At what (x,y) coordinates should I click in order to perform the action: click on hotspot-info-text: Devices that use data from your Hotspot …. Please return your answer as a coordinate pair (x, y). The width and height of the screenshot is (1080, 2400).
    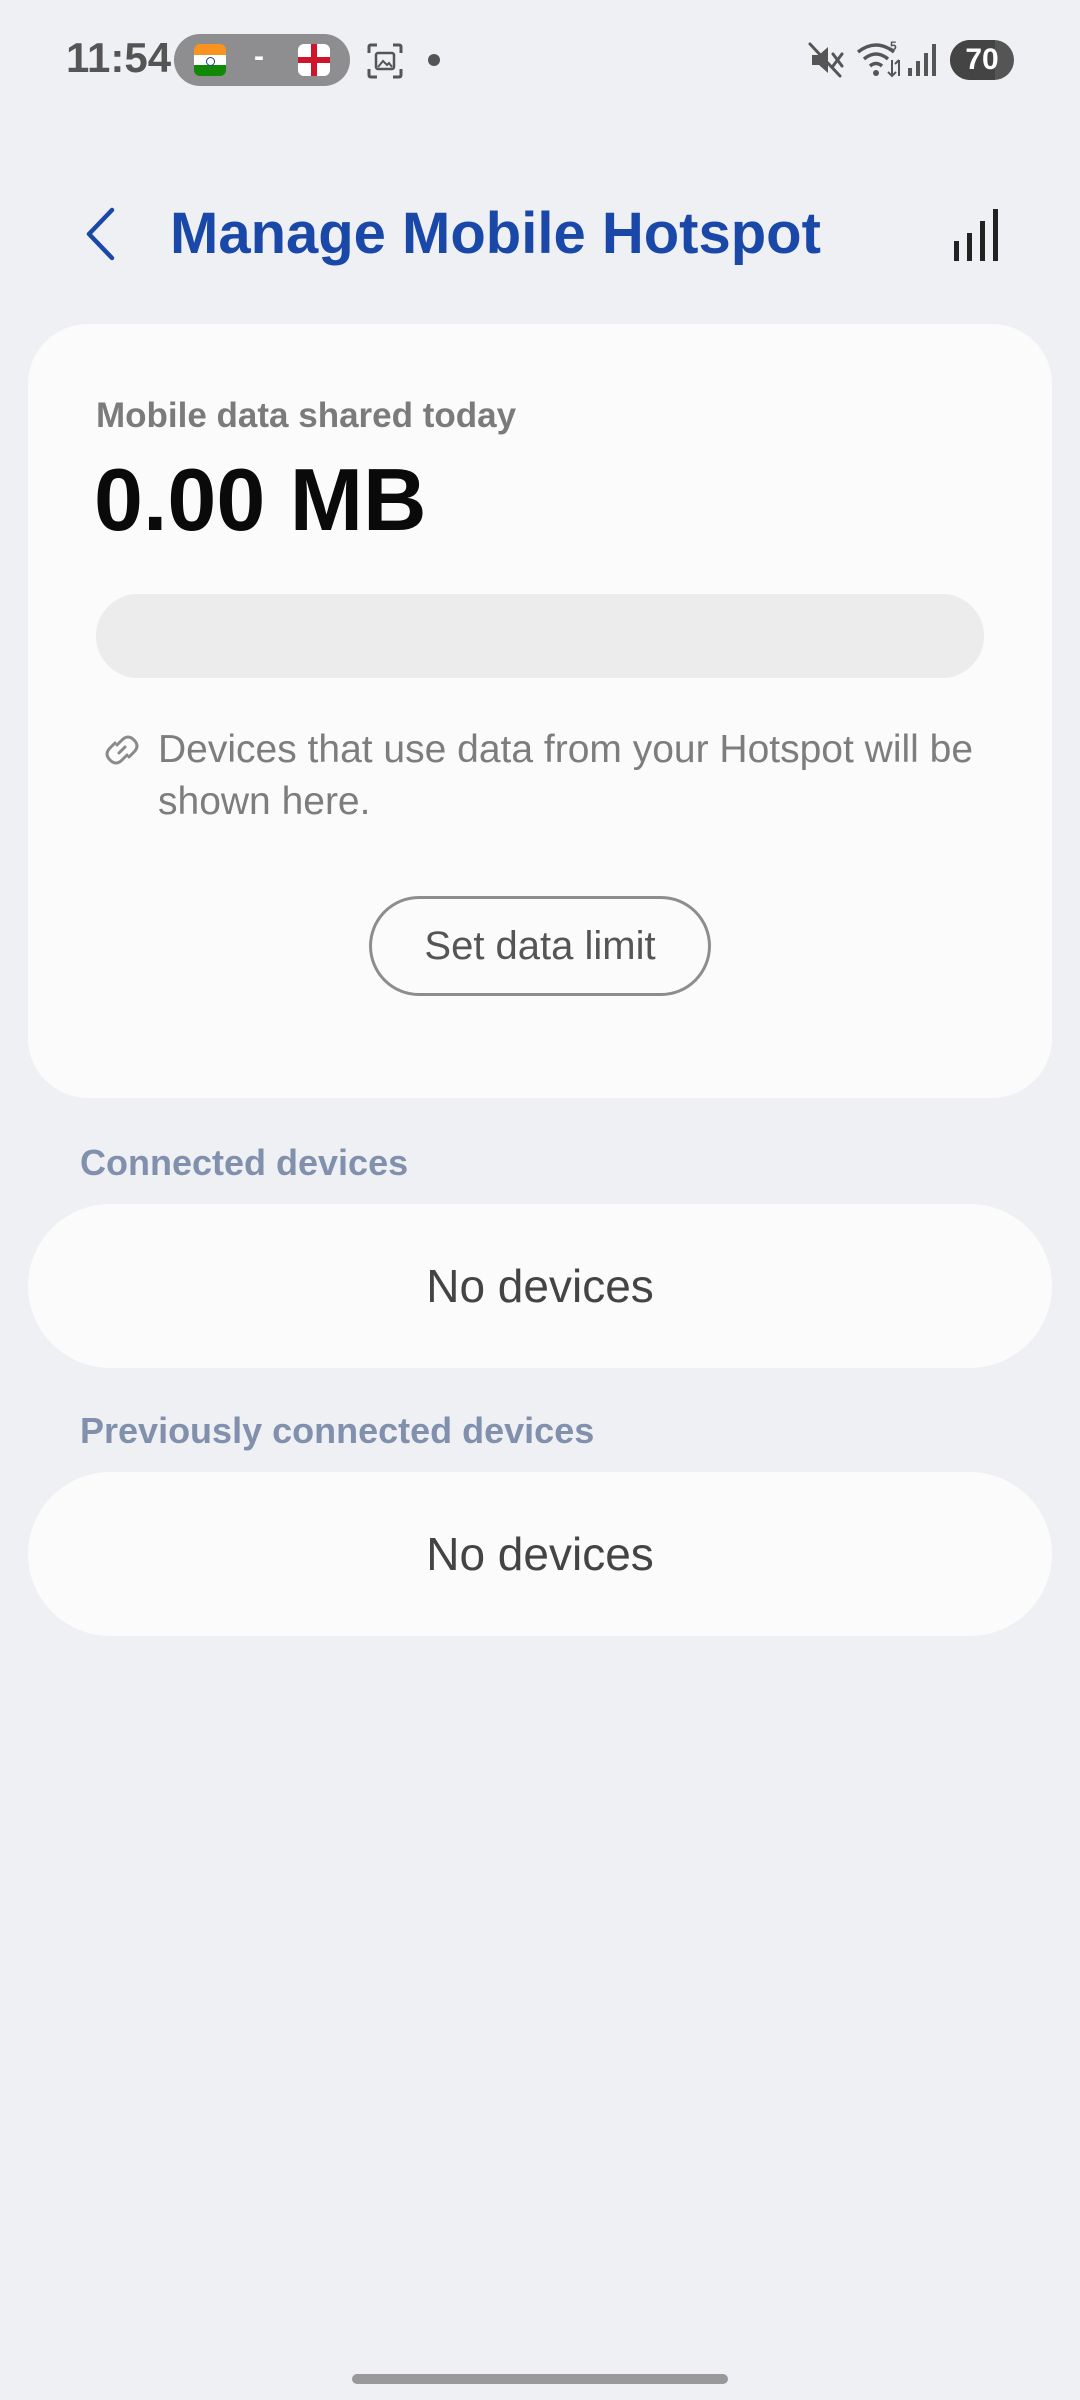
    Looking at the image, I should click on (566, 775).